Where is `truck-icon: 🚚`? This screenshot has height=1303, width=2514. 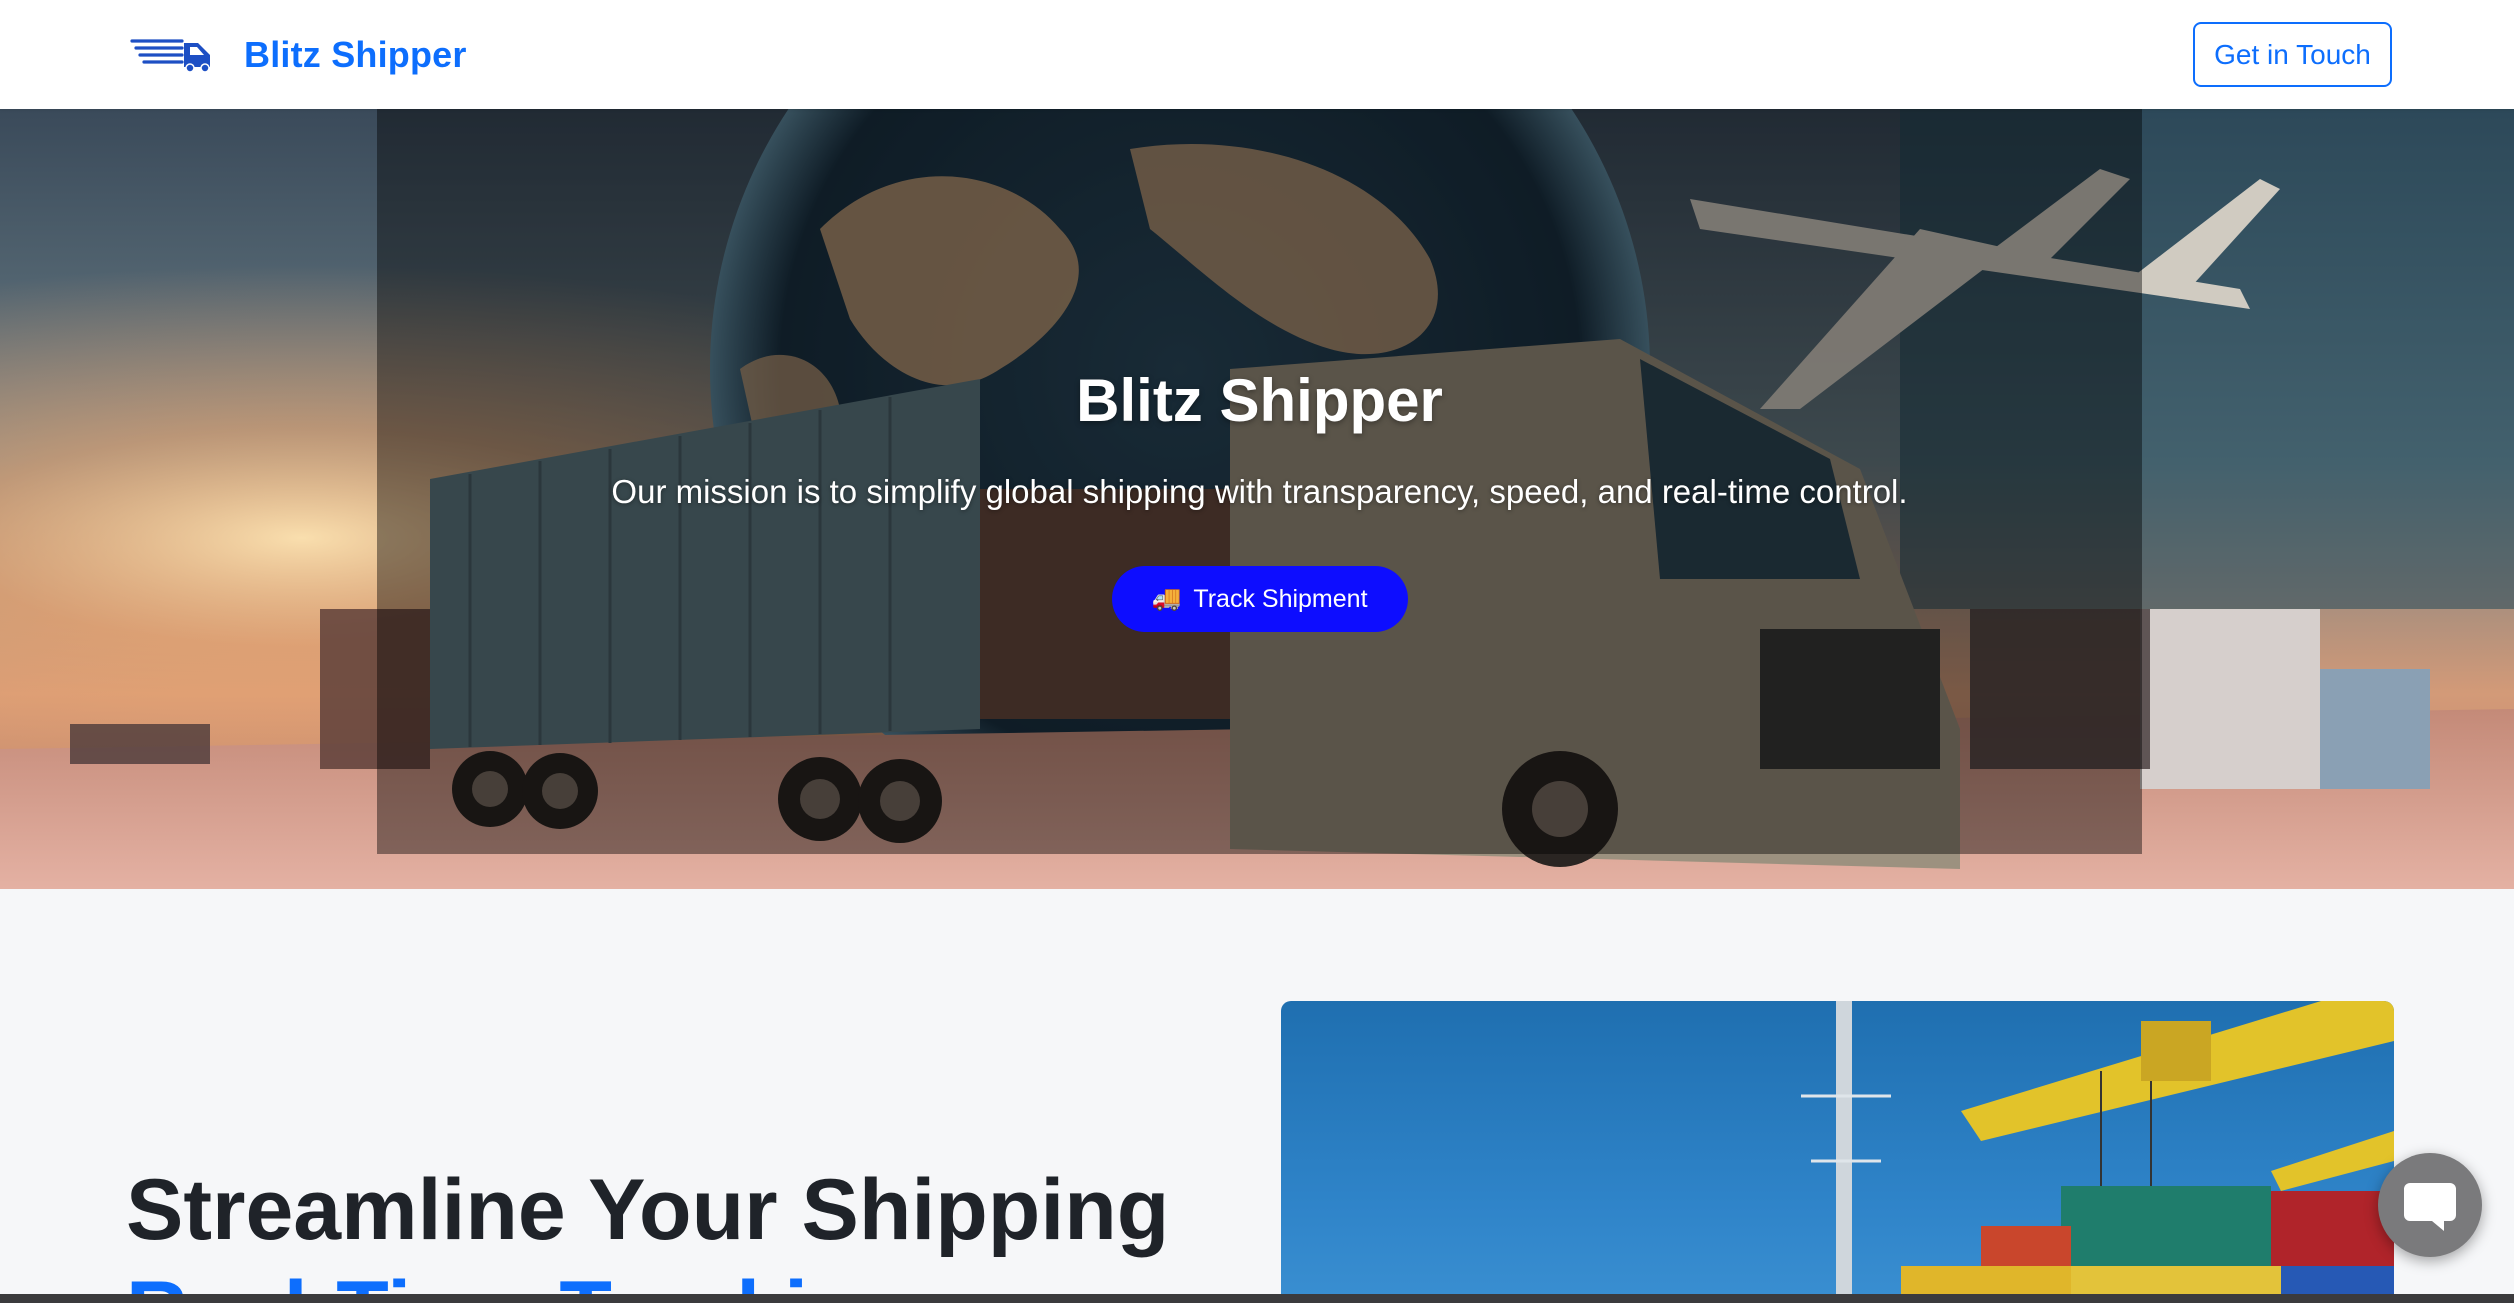
truck-icon: 🚚 is located at coordinates (1166, 598).